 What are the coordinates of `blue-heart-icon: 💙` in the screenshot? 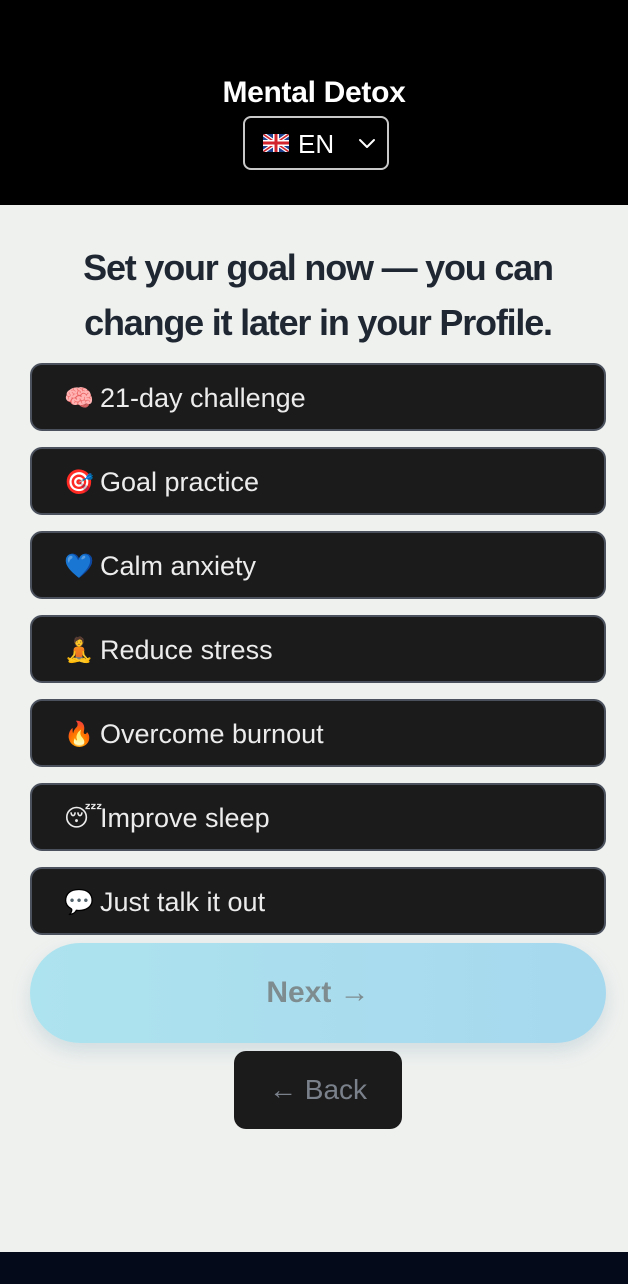 It's located at (79, 566).